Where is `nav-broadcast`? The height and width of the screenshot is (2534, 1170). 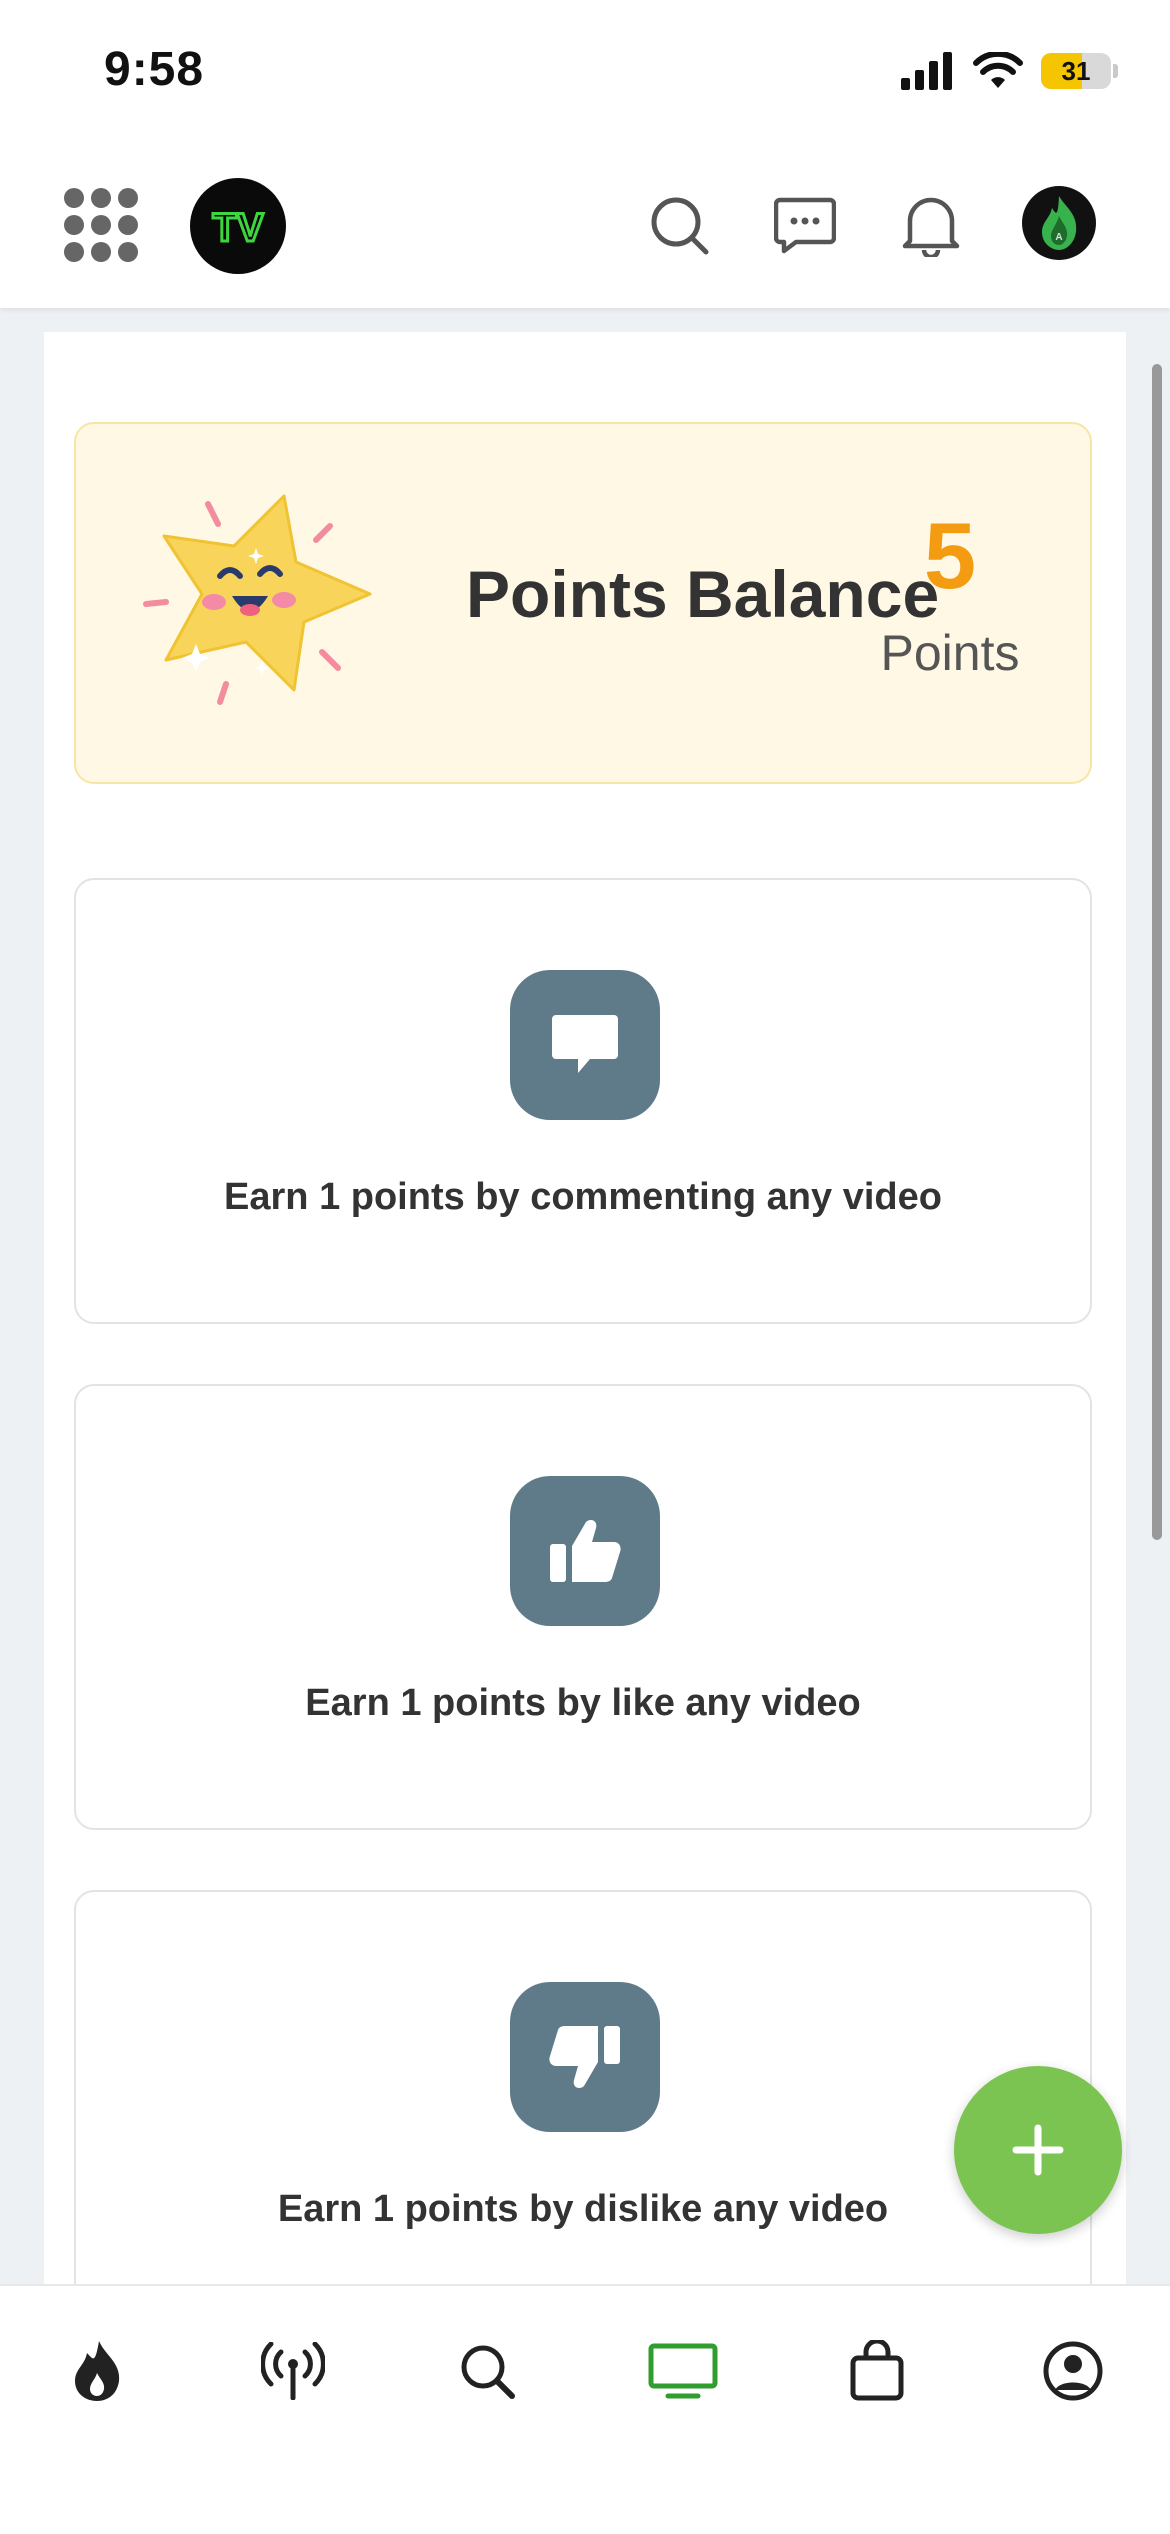
nav-broadcast is located at coordinates (293, 2371).